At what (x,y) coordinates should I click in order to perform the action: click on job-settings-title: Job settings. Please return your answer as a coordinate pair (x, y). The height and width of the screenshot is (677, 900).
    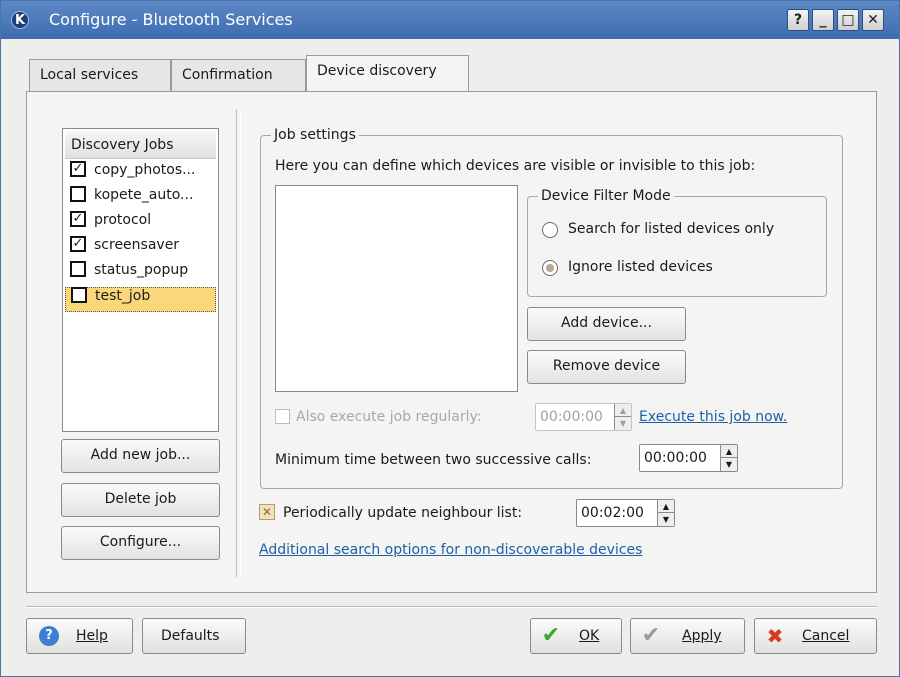
    Looking at the image, I should click on (315, 135).